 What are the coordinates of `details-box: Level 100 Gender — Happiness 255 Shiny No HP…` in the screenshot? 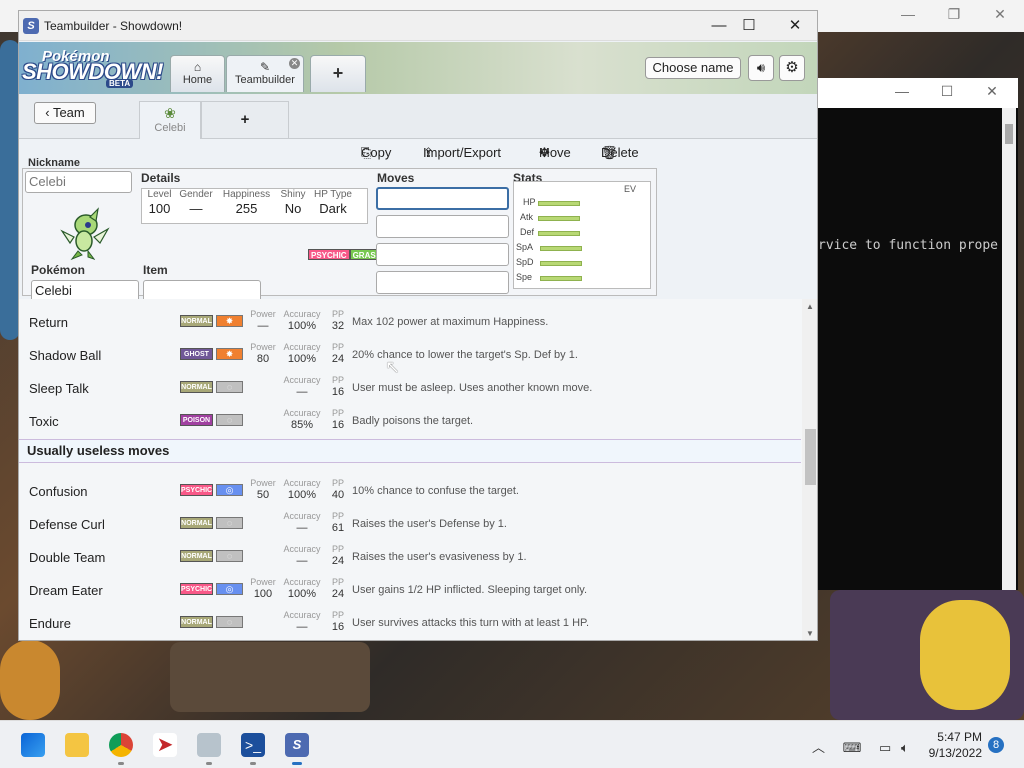 It's located at (254, 206).